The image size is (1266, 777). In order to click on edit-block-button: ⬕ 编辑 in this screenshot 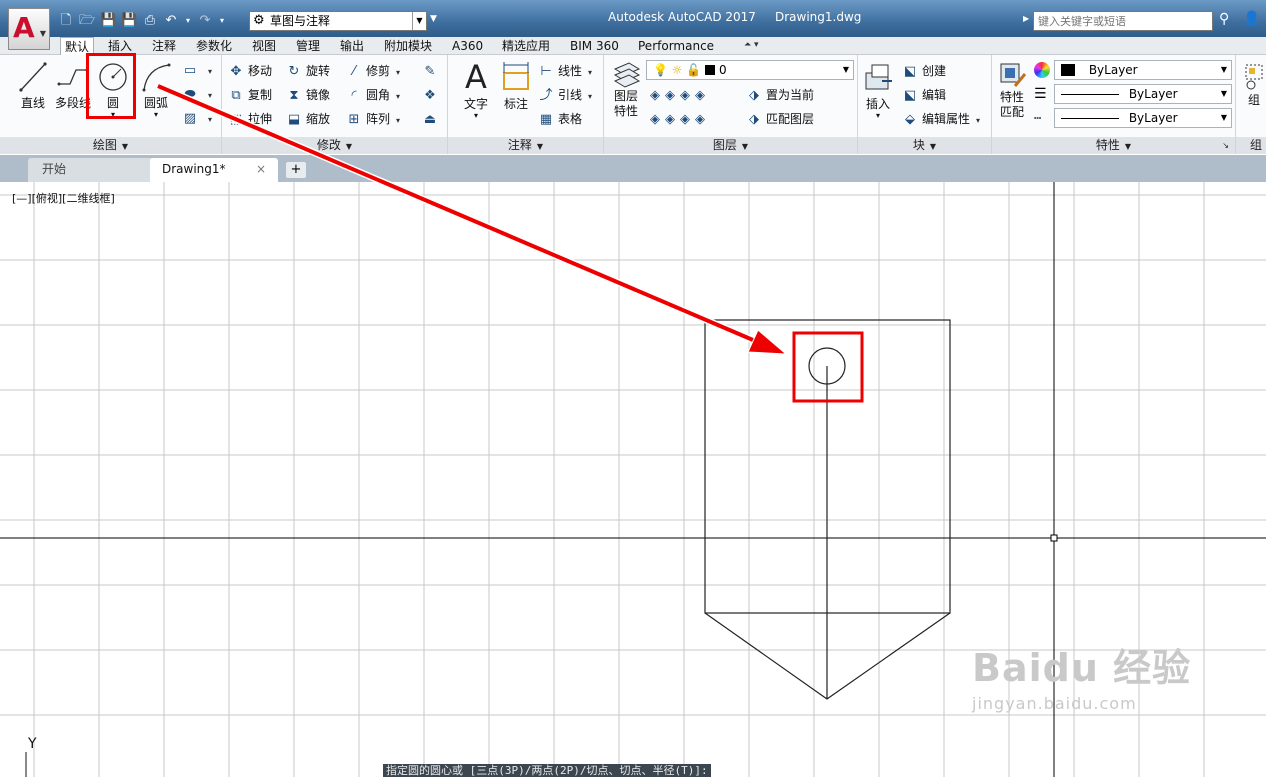, I will do `click(924, 95)`.